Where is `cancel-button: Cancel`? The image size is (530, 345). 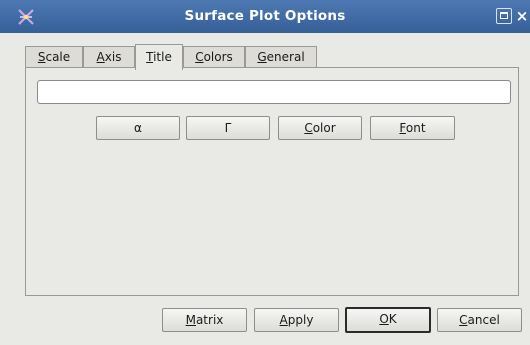 cancel-button: Cancel is located at coordinates (479, 320).